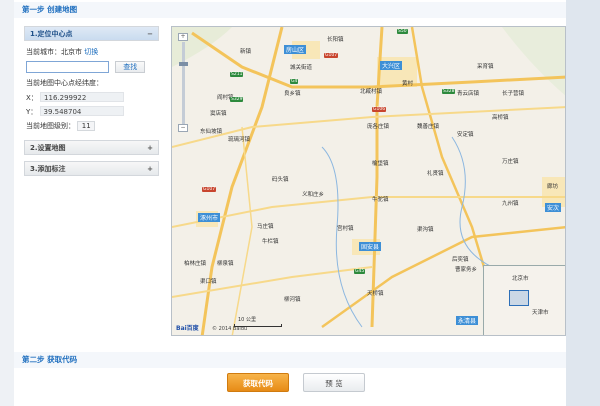 This screenshot has width=600, height=406. I want to click on map-label: 廊坊, so click(553, 187).